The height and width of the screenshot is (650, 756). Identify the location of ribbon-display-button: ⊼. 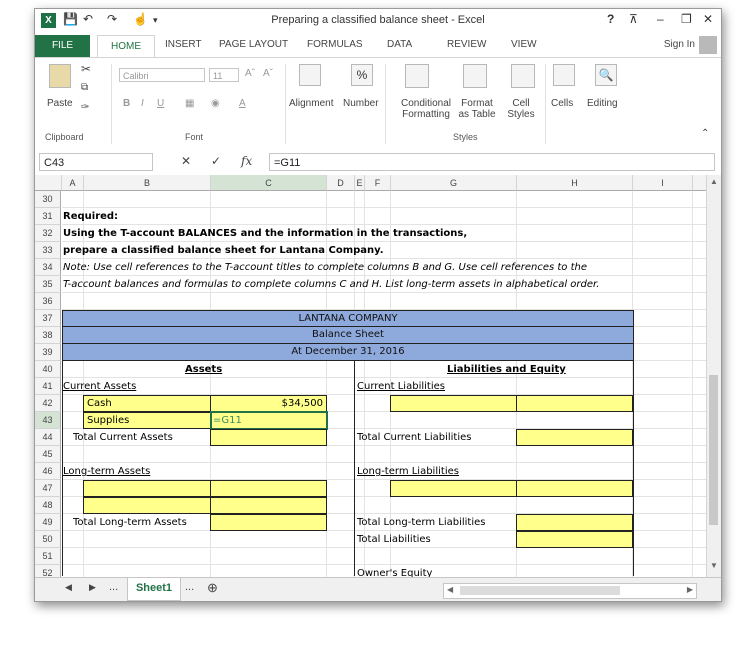
(633, 19).